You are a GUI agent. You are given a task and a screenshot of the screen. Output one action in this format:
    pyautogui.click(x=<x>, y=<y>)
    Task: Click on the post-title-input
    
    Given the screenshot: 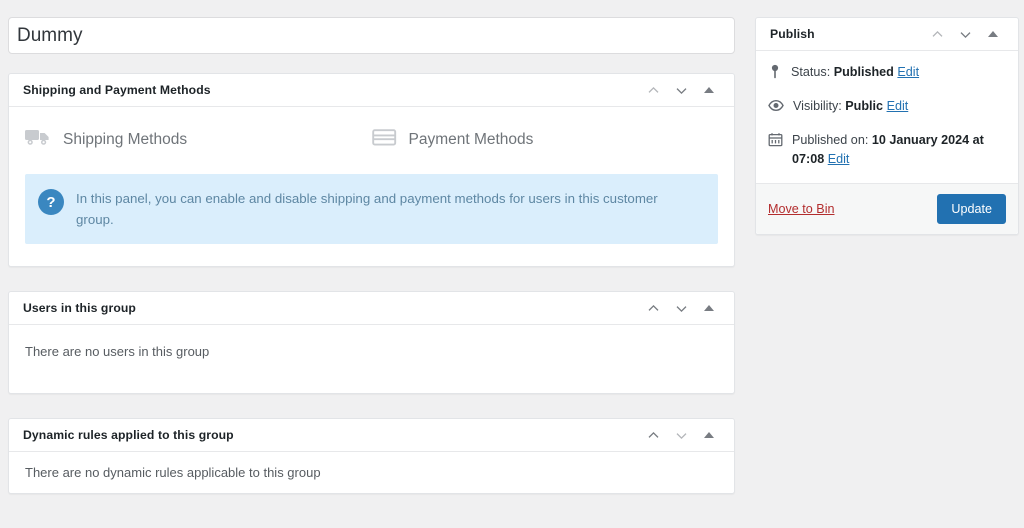 What is the action you would take?
    pyautogui.click(x=371, y=35)
    